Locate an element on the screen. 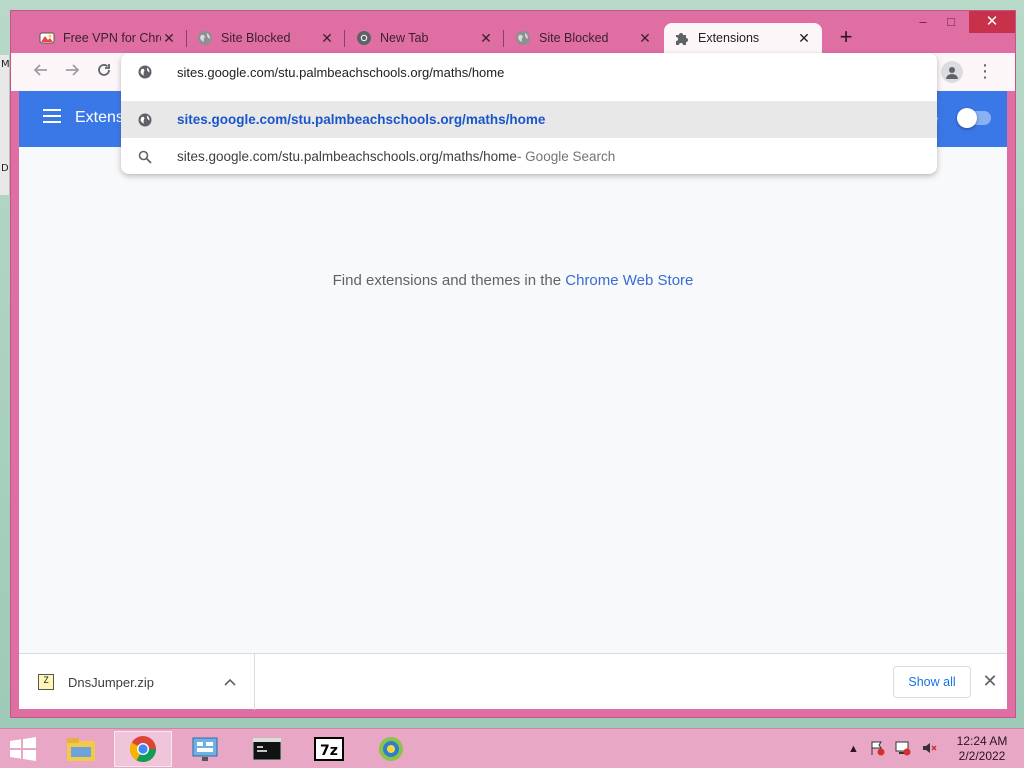  tab-site-blocked-2: Site Blocked ✕ is located at coordinates (584, 38).